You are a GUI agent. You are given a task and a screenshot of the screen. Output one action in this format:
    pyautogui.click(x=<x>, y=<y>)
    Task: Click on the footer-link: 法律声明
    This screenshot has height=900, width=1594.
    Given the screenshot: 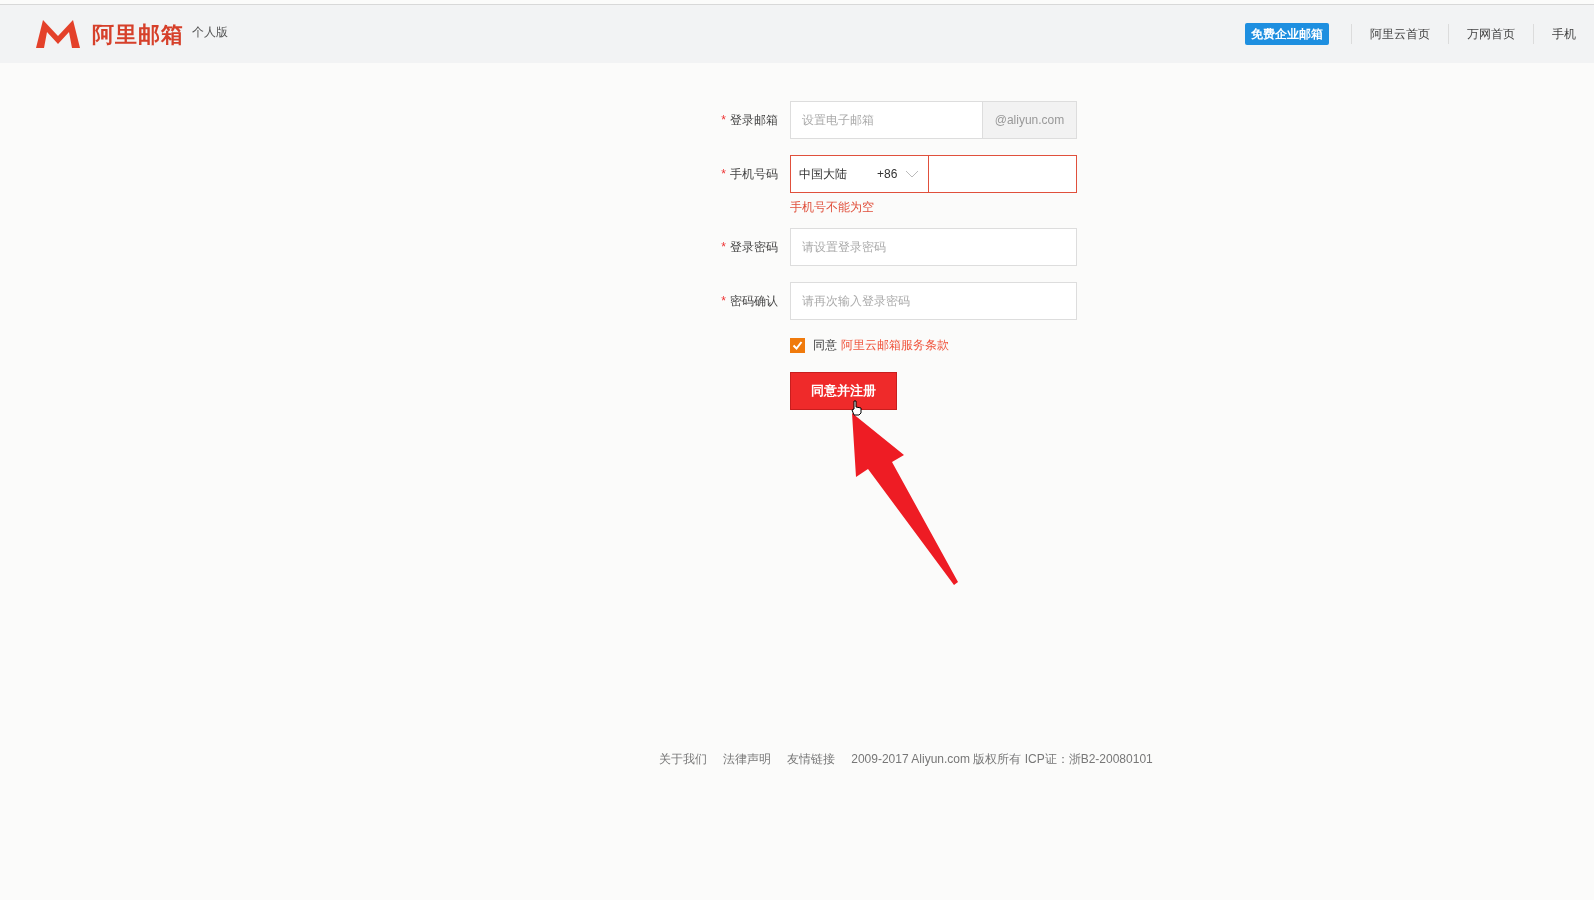 What is the action you would take?
    pyautogui.click(x=747, y=759)
    